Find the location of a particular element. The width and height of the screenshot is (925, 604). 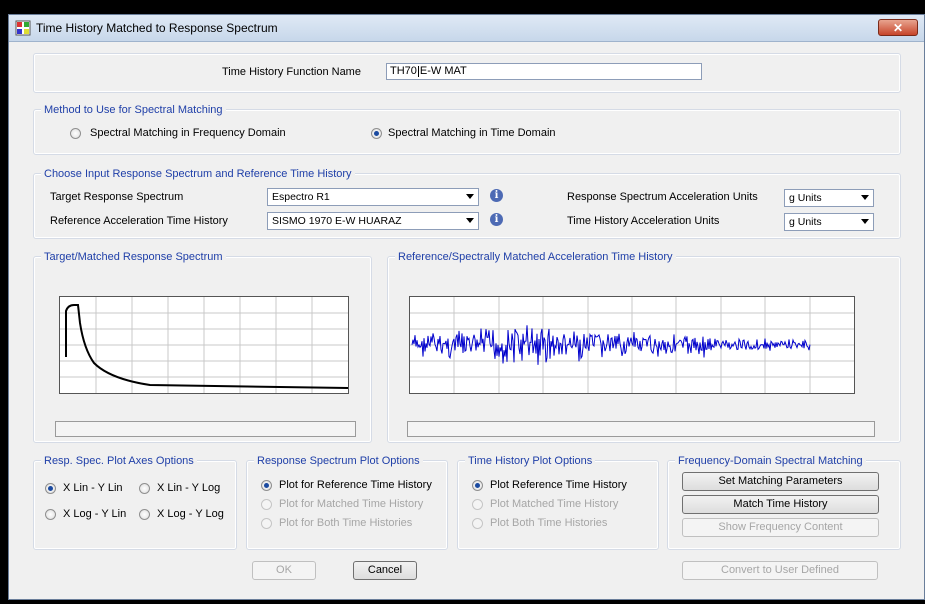

label-rs-both: Plot for Both Time Histories is located at coordinates (346, 523).